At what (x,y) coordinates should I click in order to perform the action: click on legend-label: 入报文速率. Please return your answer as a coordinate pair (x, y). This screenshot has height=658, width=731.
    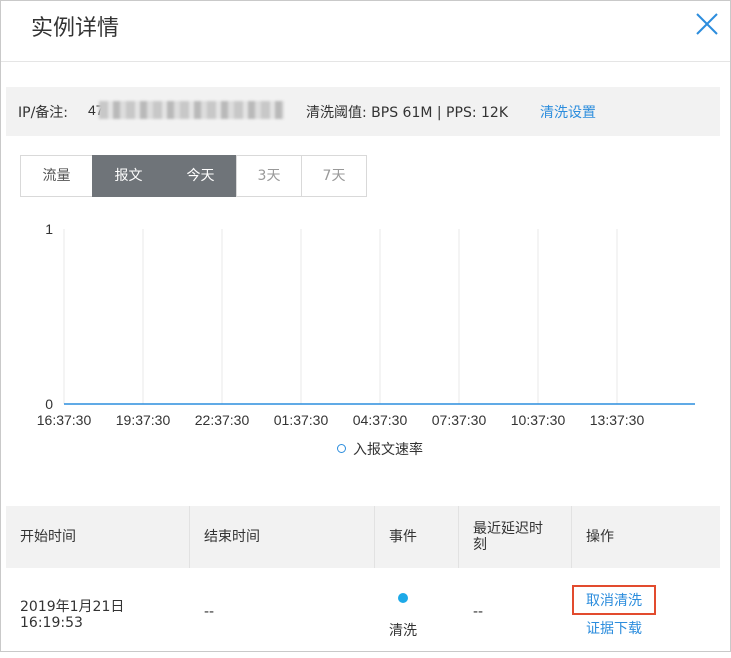
    Looking at the image, I should click on (388, 450).